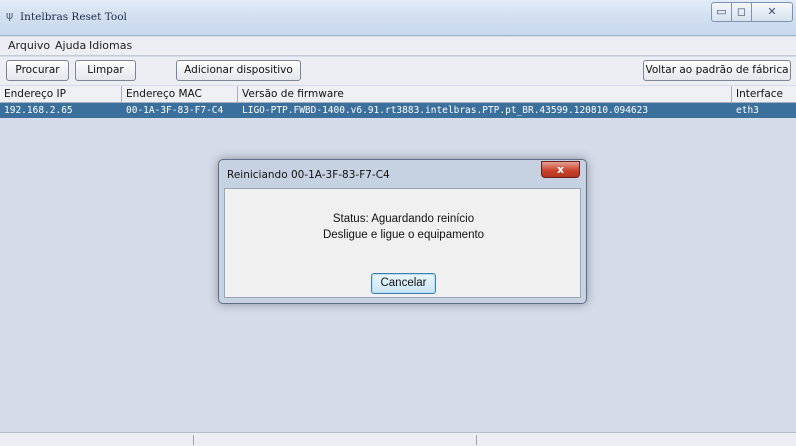  Describe the element at coordinates (308, 175) in the screenshot. I see `dialog-title: Reiniciando 00-1A-3F-83-F7-C4` at that location.